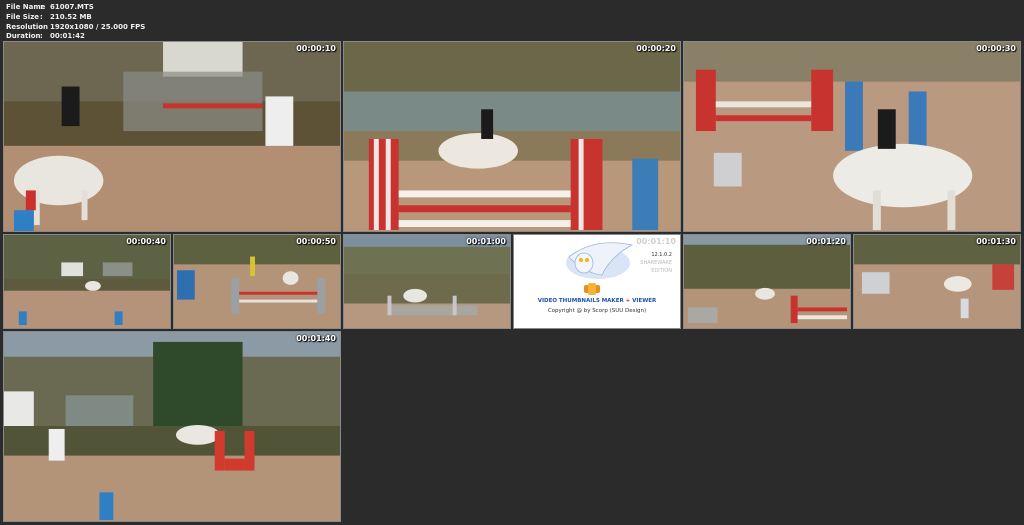 The height and width of the screenshot is (525, 1024). What do you see at coordinates (486, 241) in the screenshot?
I see `thumbnail-timestamp: 00:01:00` at bounding box center [486, 241].